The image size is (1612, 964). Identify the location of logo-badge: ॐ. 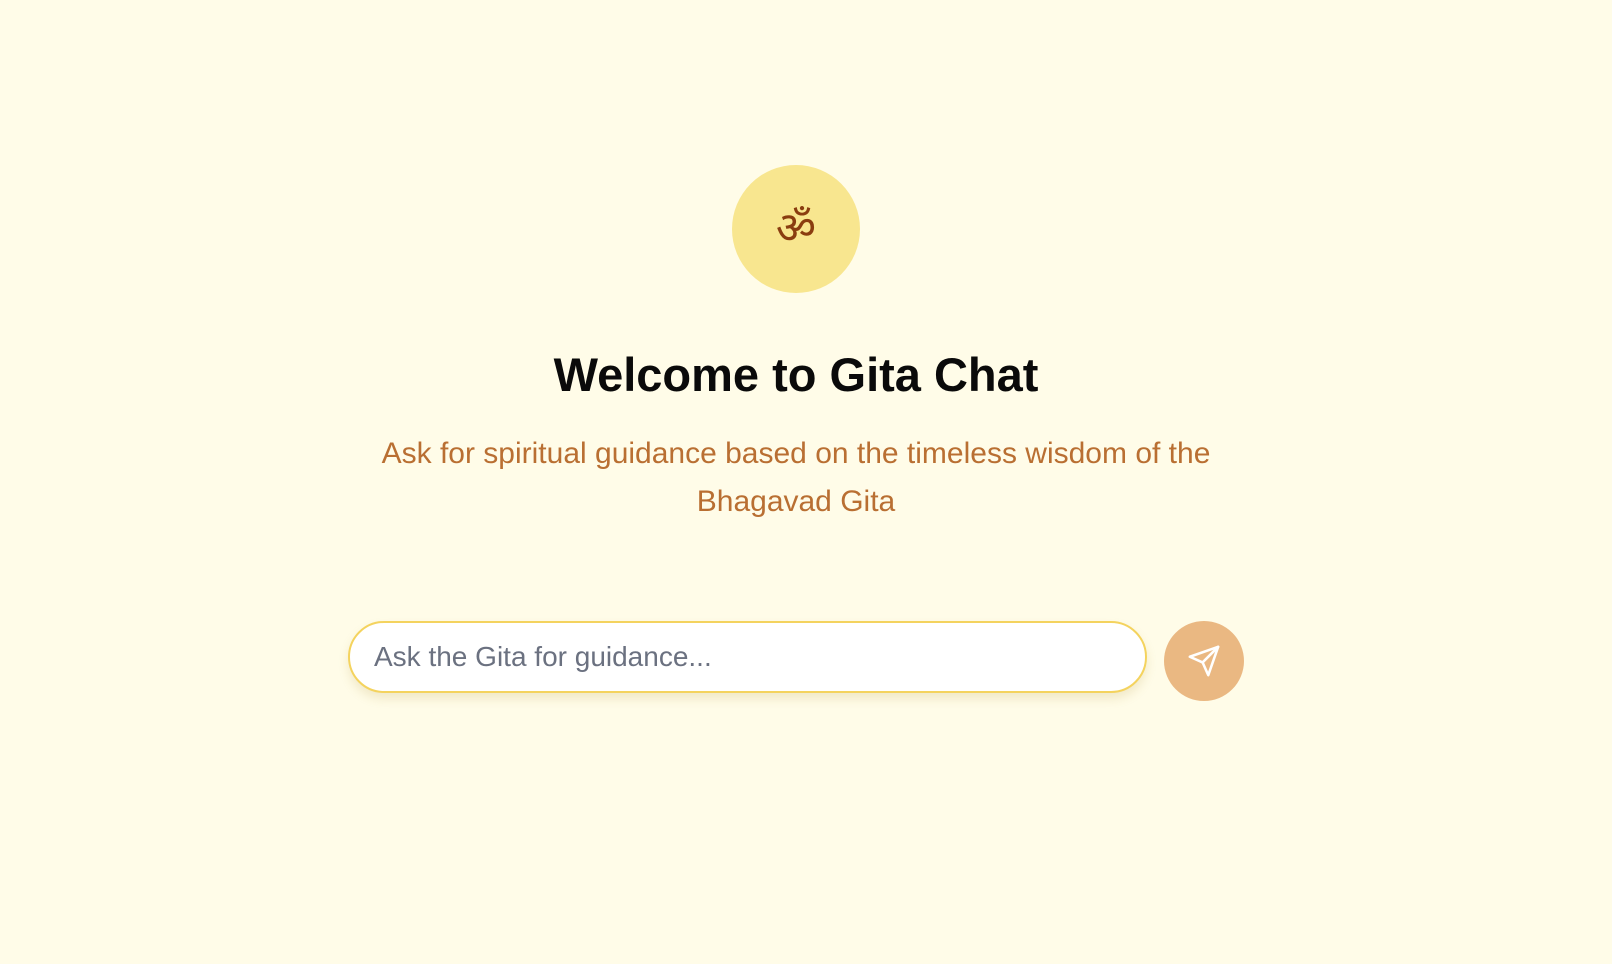
(796, 229).